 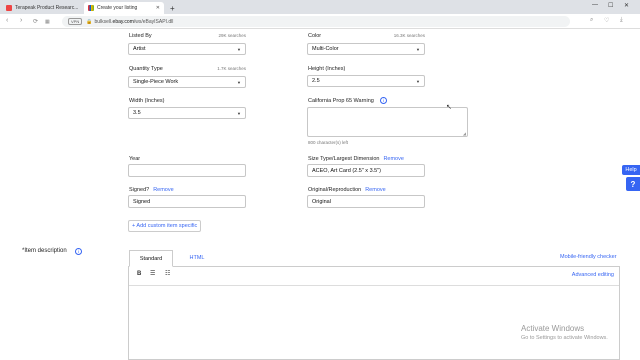 I want to click on listed-by-value: Artist, so click(x=139, y=49).